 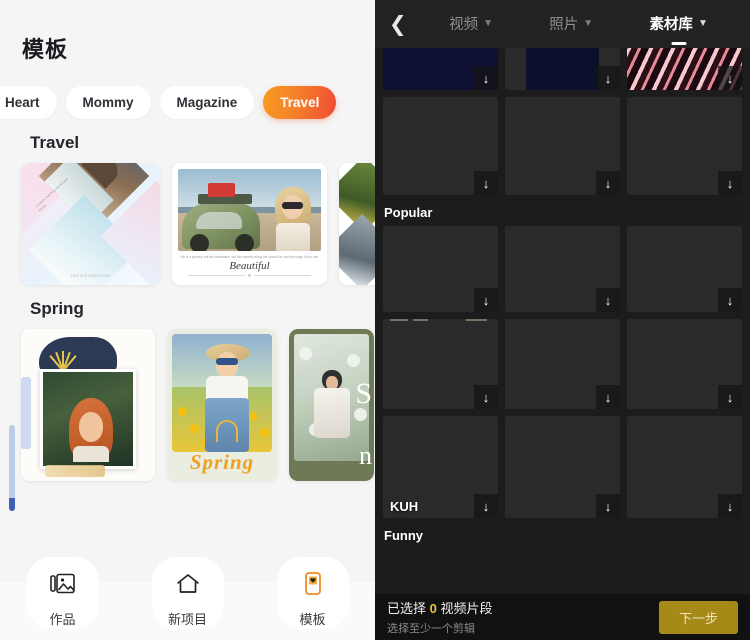 I want to click on tile-wolf-landscape: ↓, so click(x=684, y=269).